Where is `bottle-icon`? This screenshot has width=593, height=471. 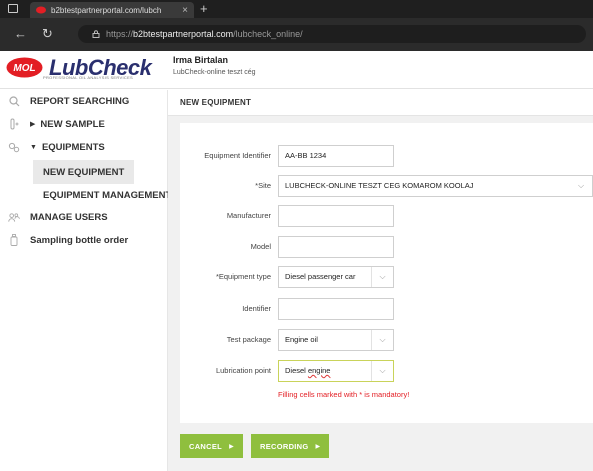
bottle-icon is located at coordinates (14, 240).